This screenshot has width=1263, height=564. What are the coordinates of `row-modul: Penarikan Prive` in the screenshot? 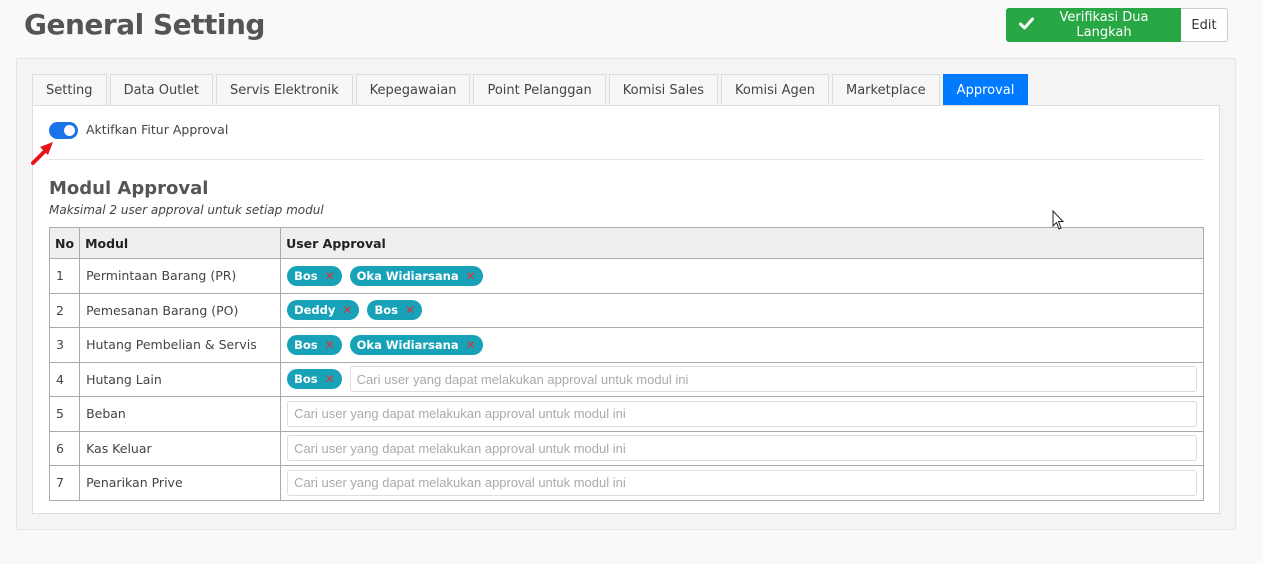 It's located at (180, 483).